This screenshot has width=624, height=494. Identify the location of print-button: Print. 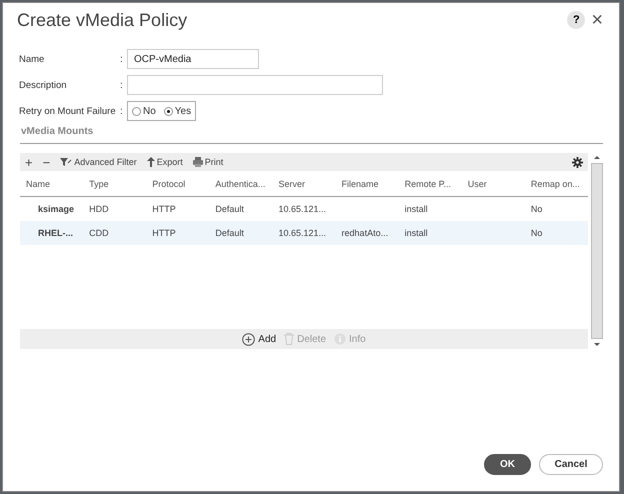
(208, 162).